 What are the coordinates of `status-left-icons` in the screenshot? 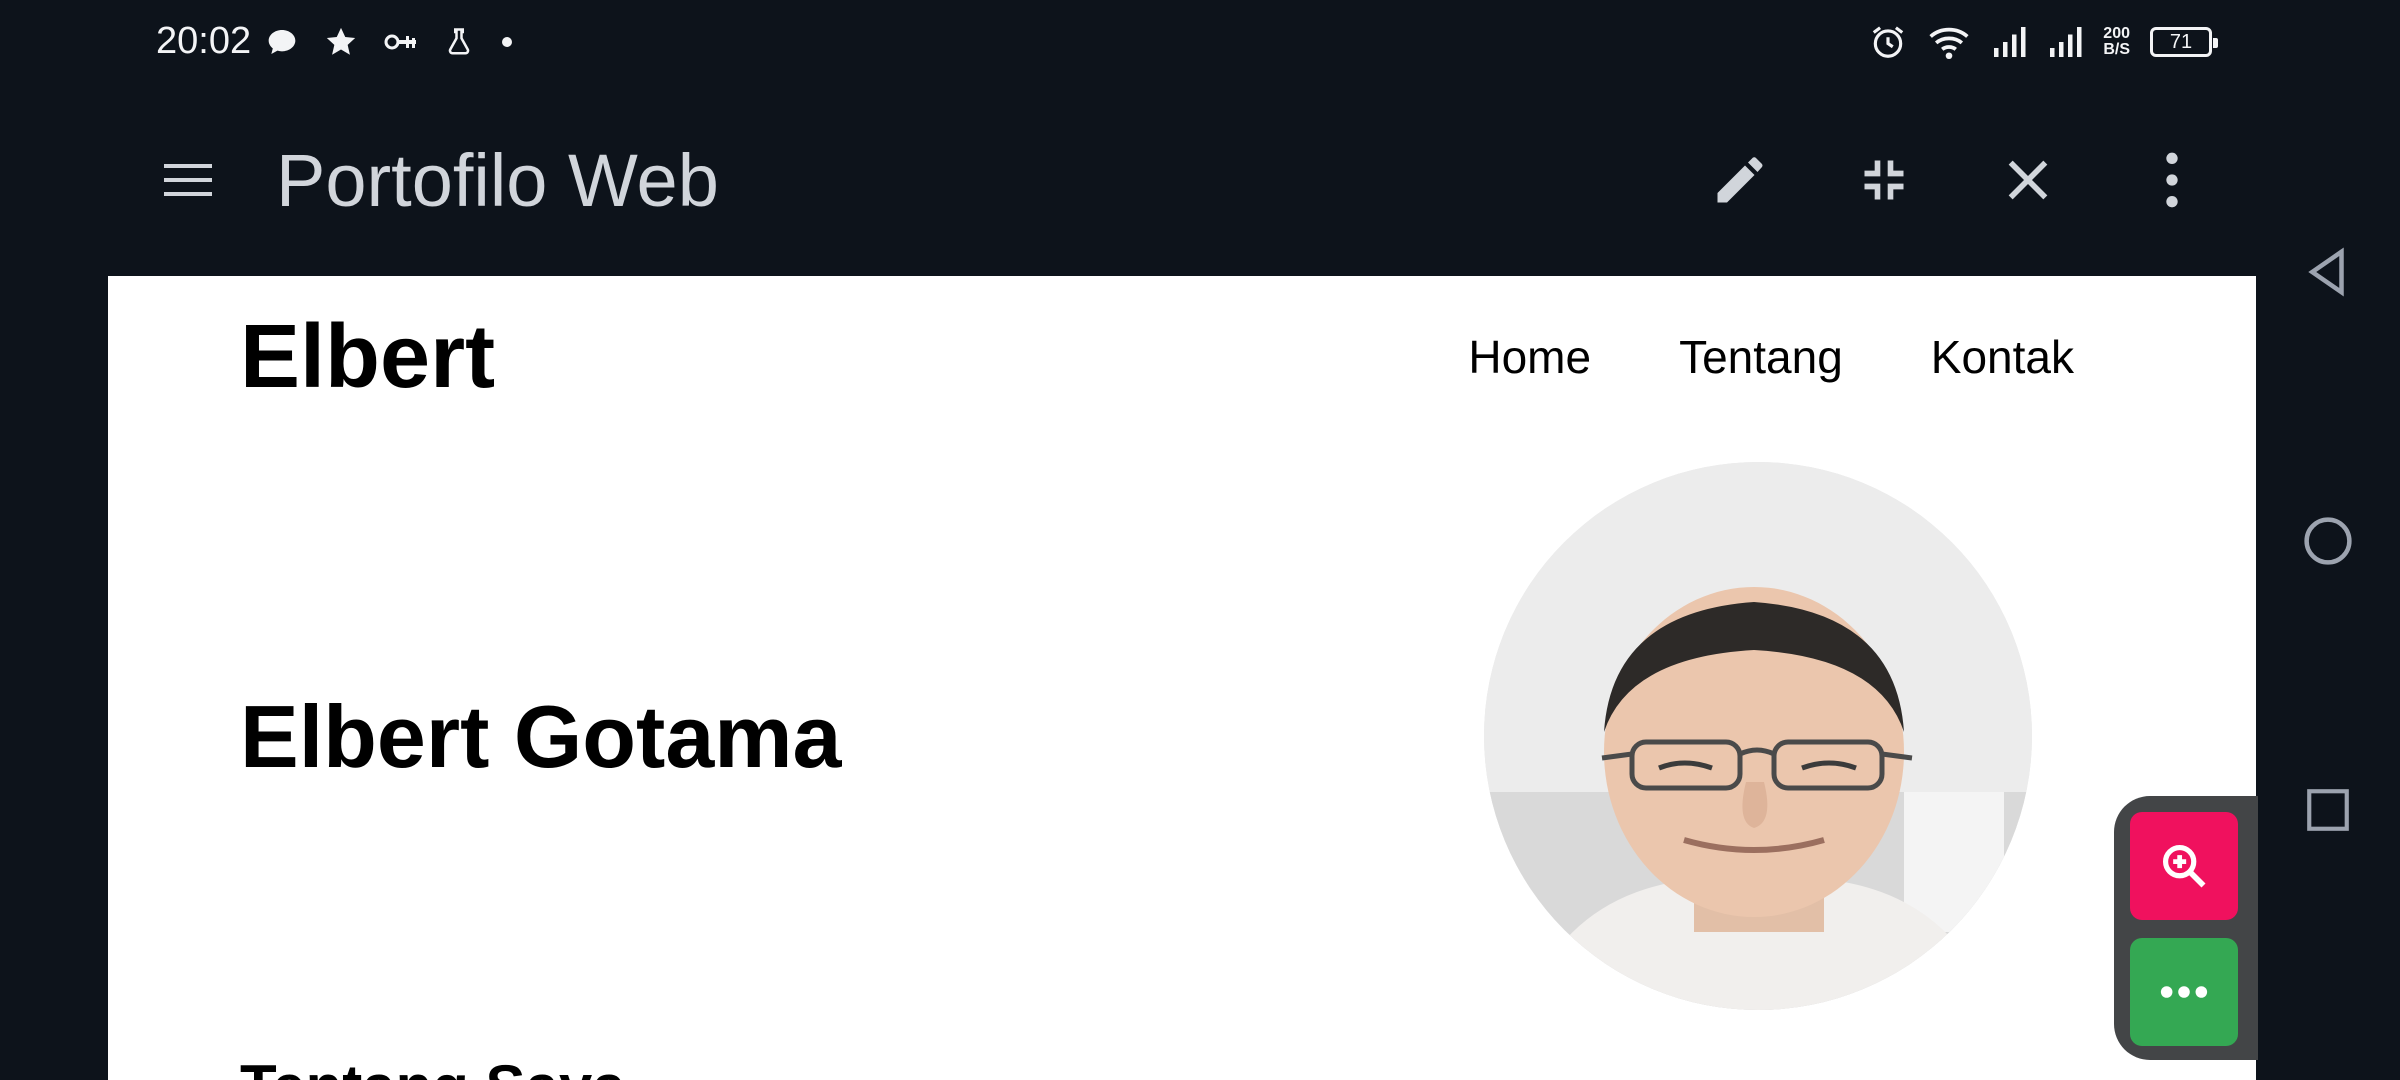 It's located at (390, 42).